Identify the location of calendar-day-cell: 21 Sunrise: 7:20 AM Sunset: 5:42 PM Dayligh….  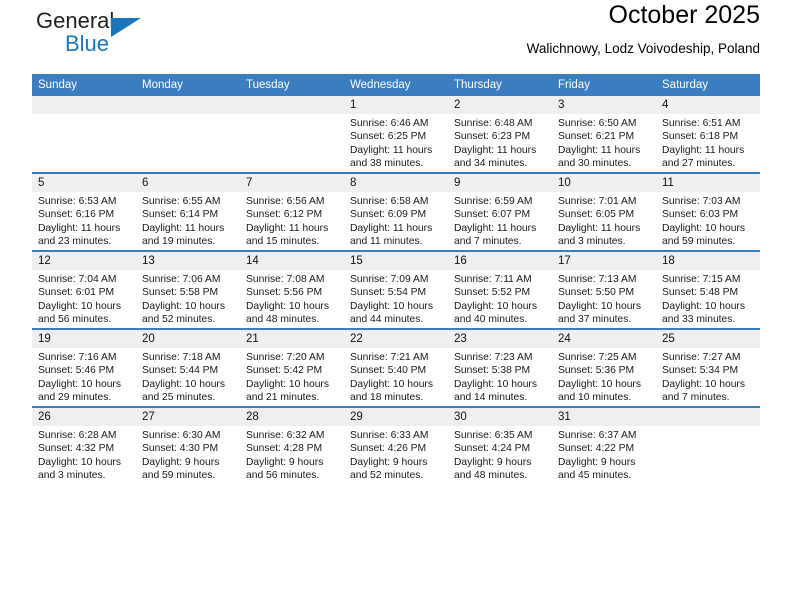
(292, 367).